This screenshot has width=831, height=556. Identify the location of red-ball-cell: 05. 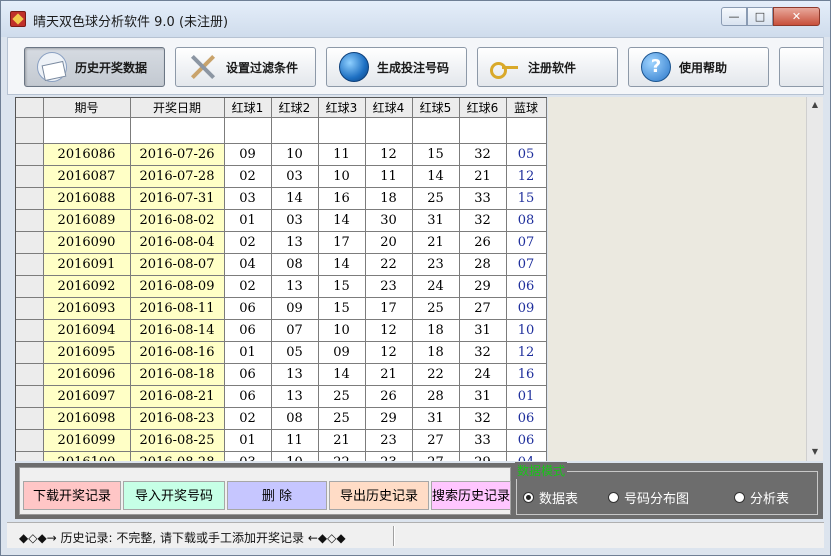
(295, 352).